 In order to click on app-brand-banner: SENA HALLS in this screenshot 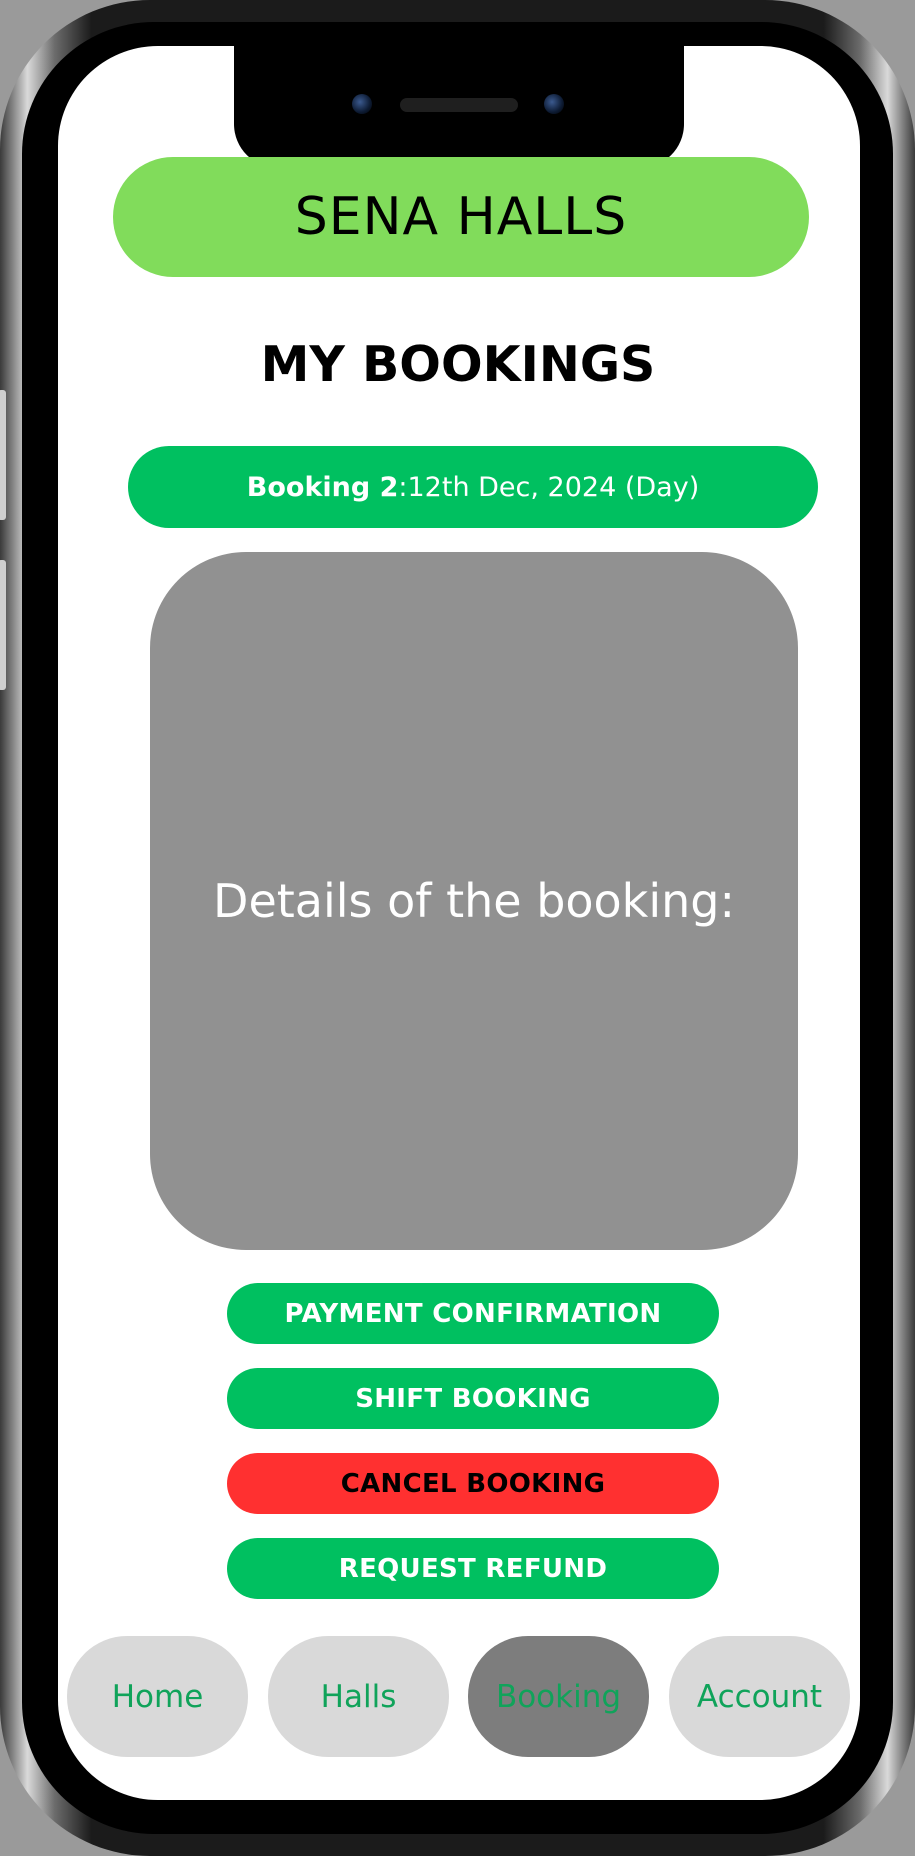, I will do `click(461, 217)`.